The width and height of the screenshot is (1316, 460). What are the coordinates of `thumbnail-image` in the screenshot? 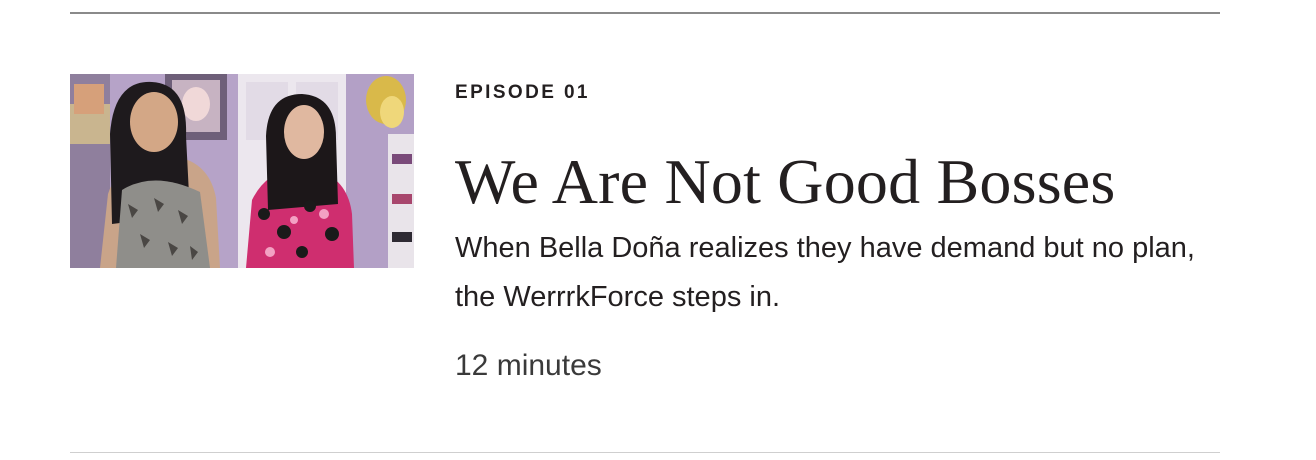 It's located at (242, 171).